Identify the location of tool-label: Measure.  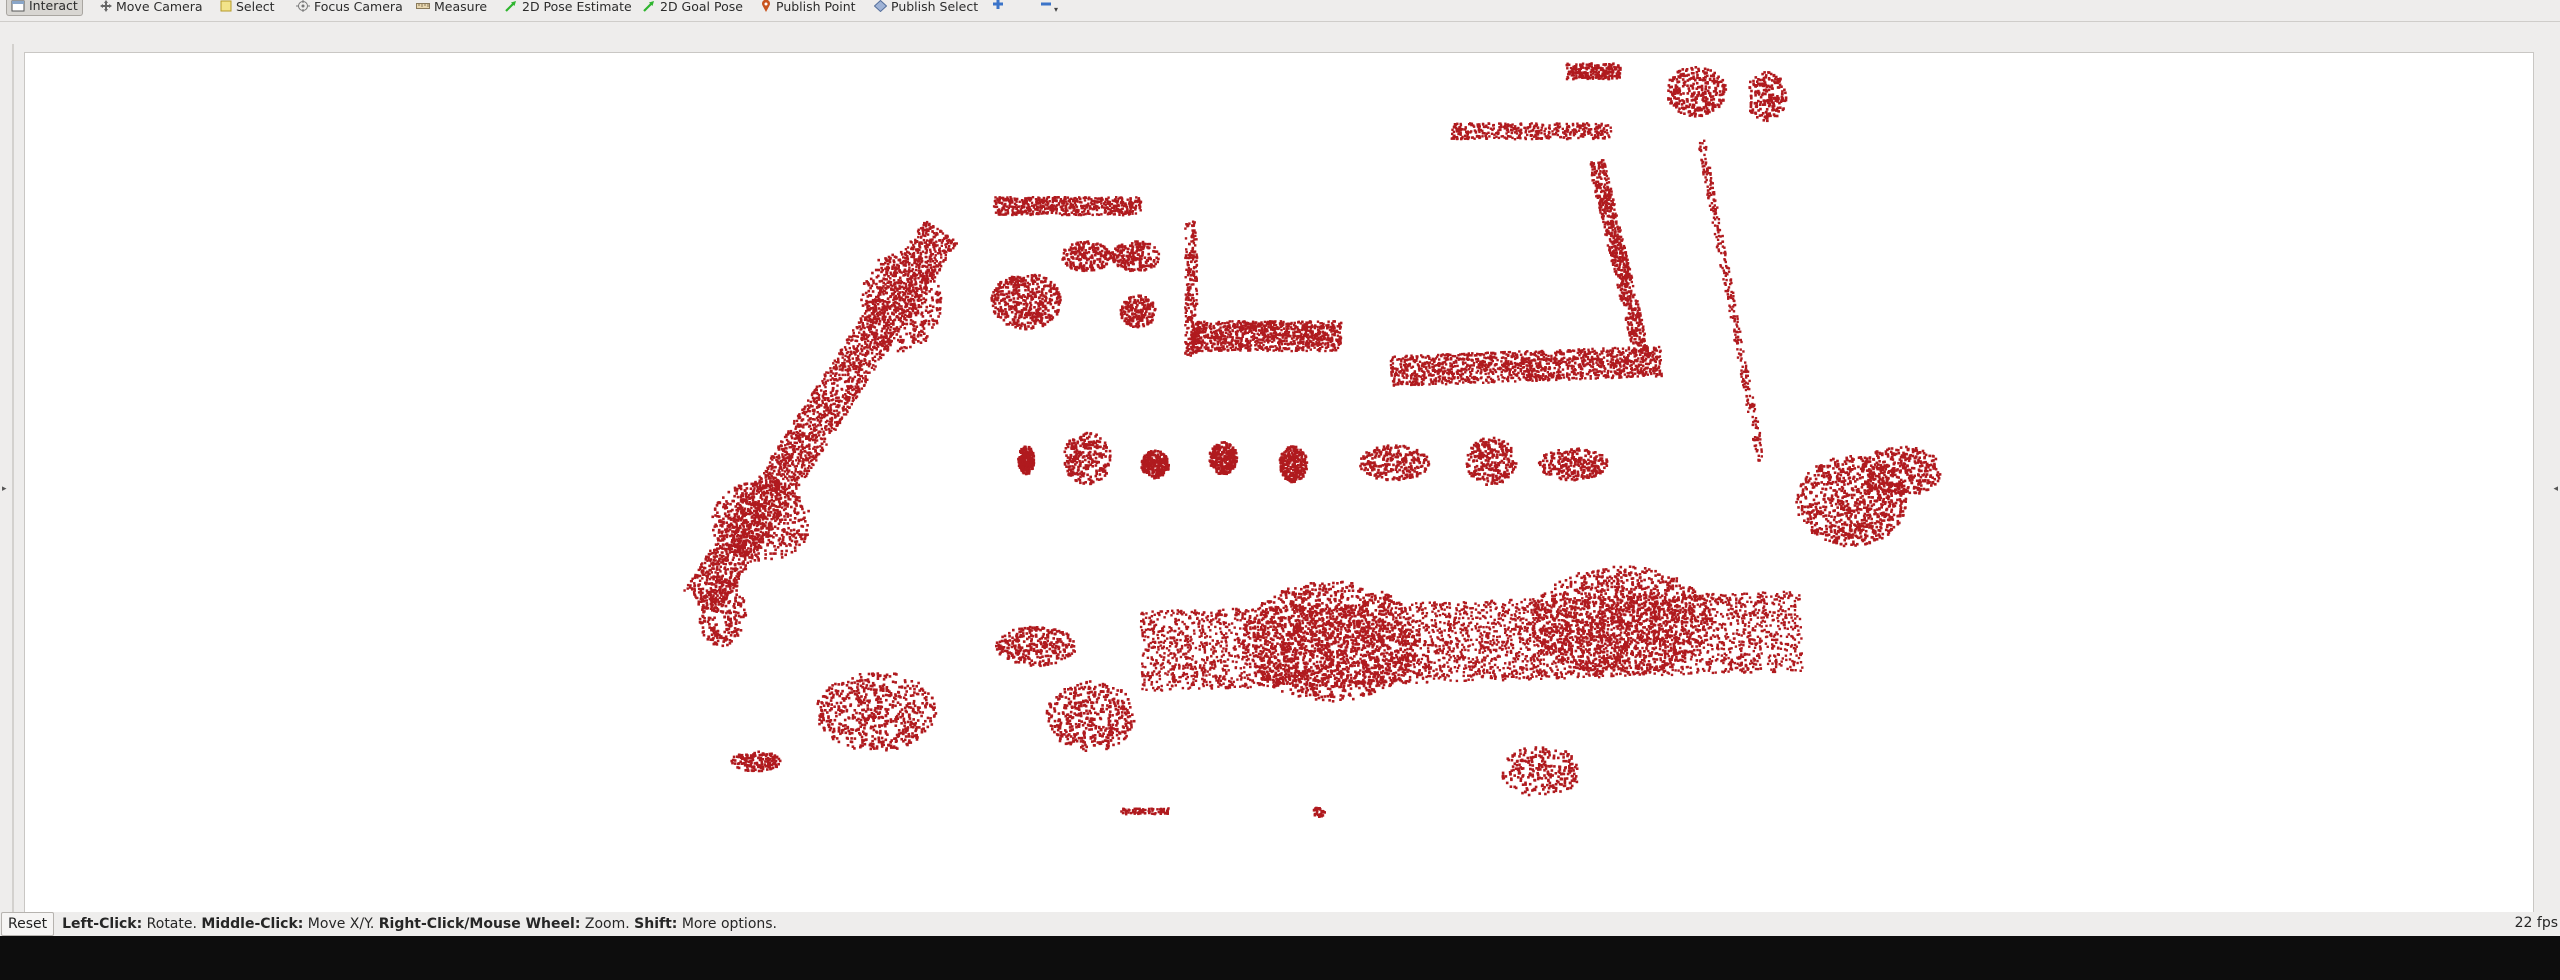
(460, 7).